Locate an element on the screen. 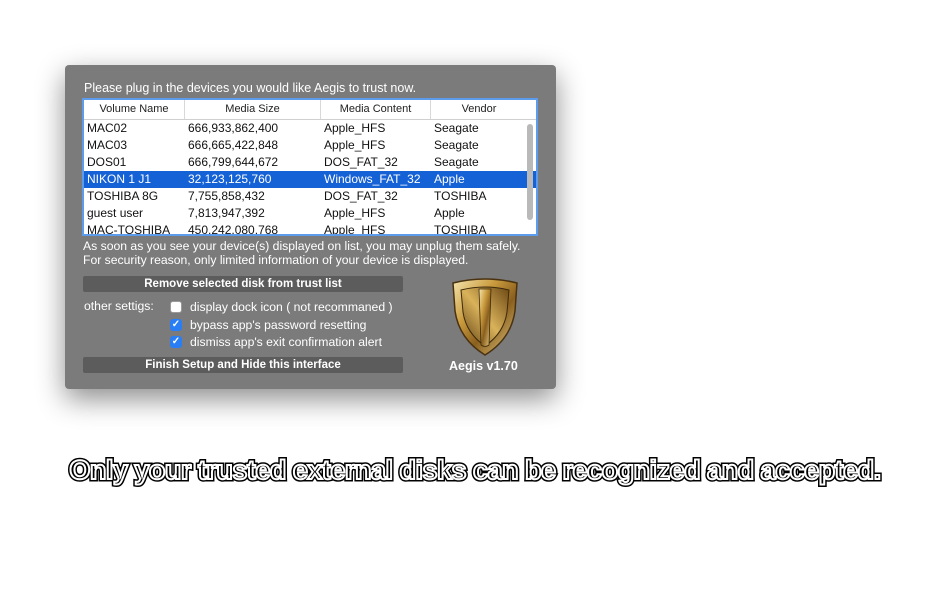  cell-volume-name: MAC02 is located at coordinates (107, 128).